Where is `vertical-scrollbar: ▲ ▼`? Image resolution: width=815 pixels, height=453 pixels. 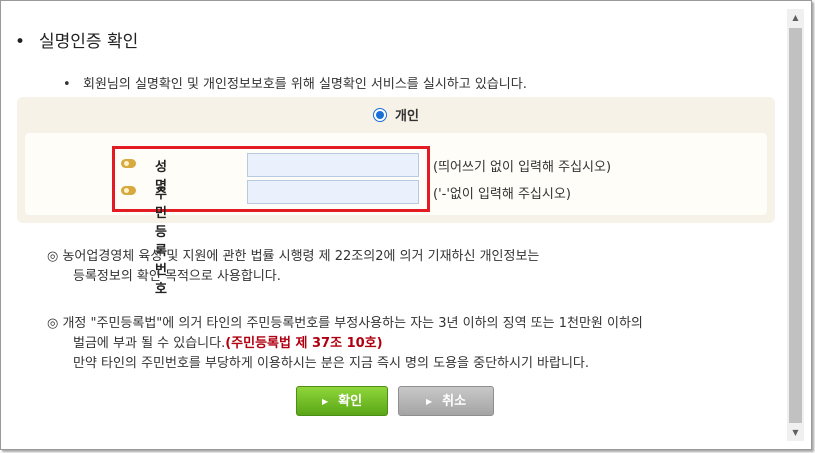
vertical-scrollbar: ▲ ▼ is located at coordinates (795, 225).